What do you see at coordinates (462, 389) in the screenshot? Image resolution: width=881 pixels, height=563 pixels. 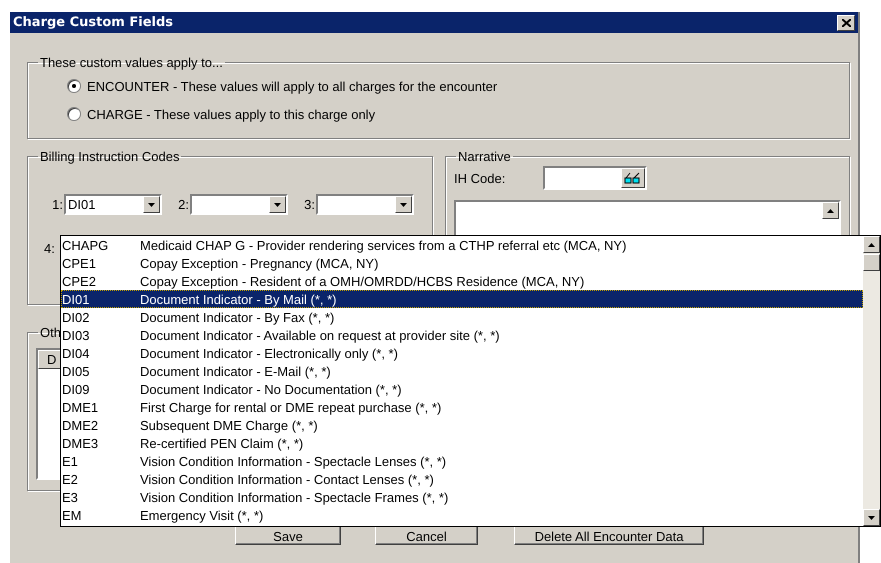 I see `list-item: DI09 Document Indicator - No Documentation (*, *)` at bounding box center [462, 389].